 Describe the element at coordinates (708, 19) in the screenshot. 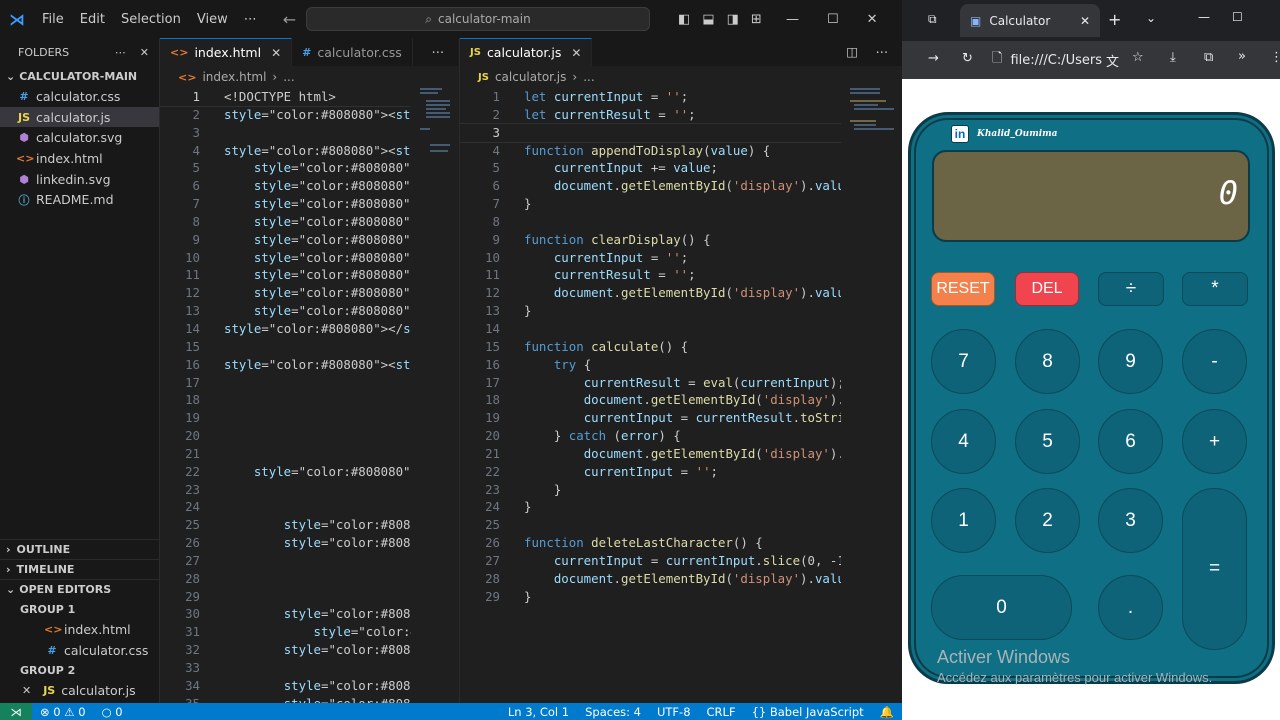

I see `toggle-panel-icon: ⬓` at that location.